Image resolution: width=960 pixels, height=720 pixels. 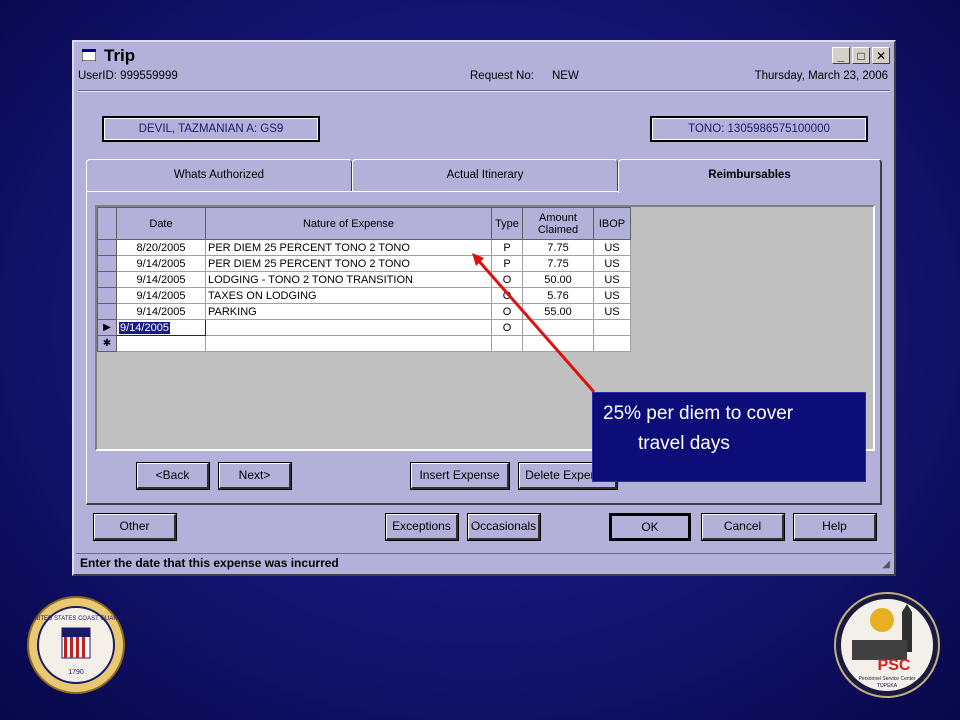 What do you see at coordinates (684, 443) in the screenshot?
I see `callout-line-2: travel days` at bounding box center [684, 443].